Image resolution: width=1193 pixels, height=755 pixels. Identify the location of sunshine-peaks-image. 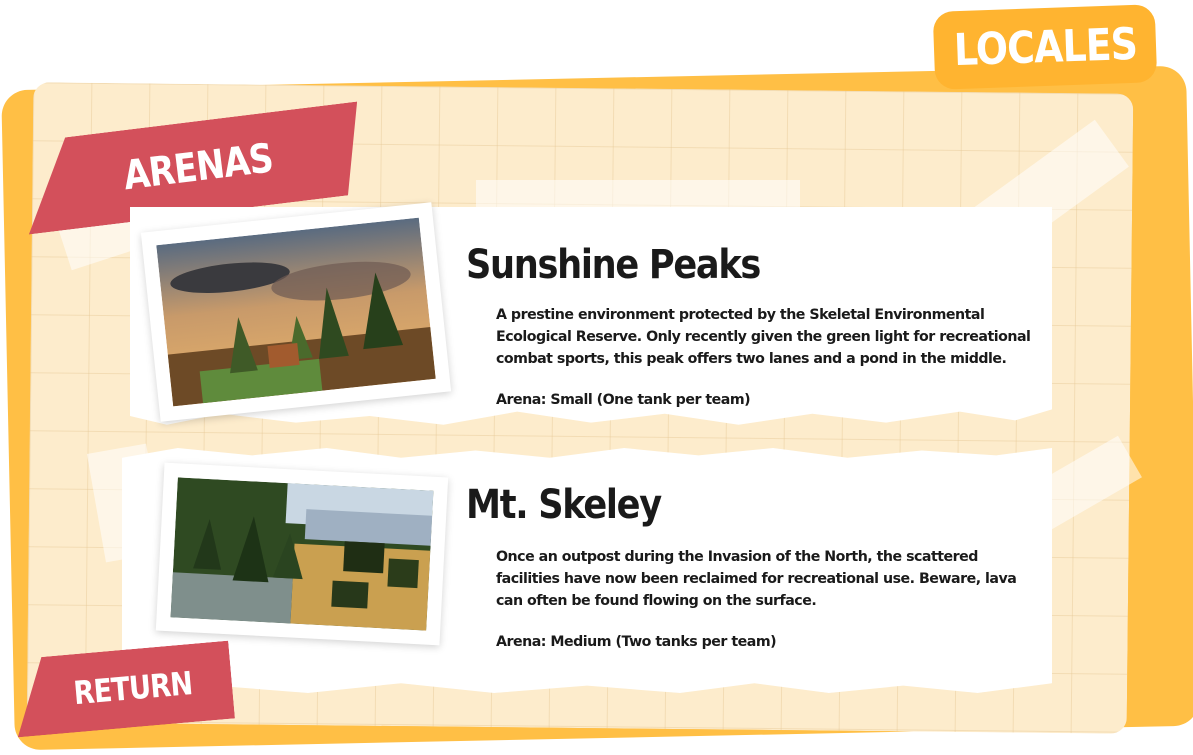
(296, 312).